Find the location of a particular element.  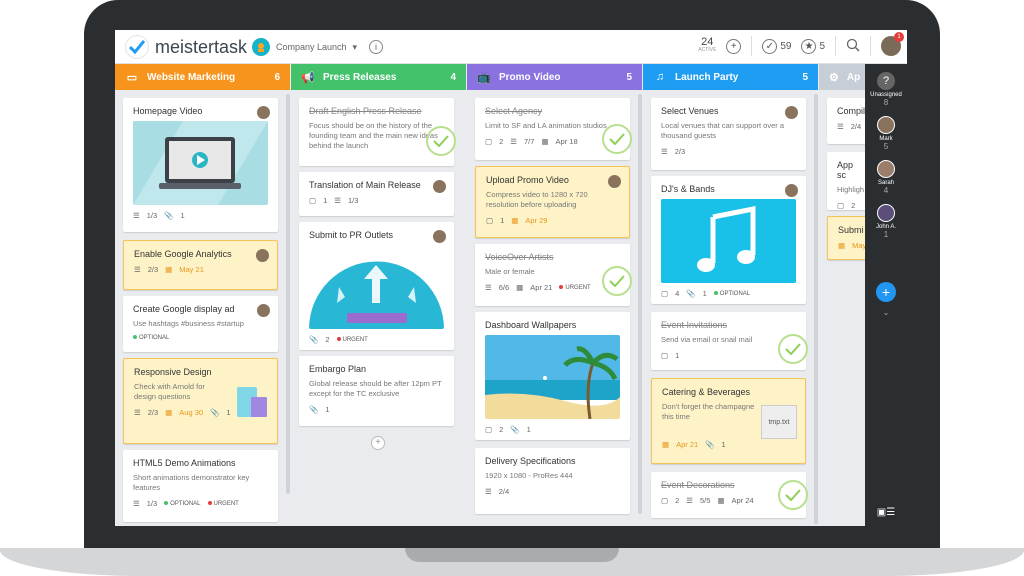

add-task-icon: + is located at coordinates (734, 46).